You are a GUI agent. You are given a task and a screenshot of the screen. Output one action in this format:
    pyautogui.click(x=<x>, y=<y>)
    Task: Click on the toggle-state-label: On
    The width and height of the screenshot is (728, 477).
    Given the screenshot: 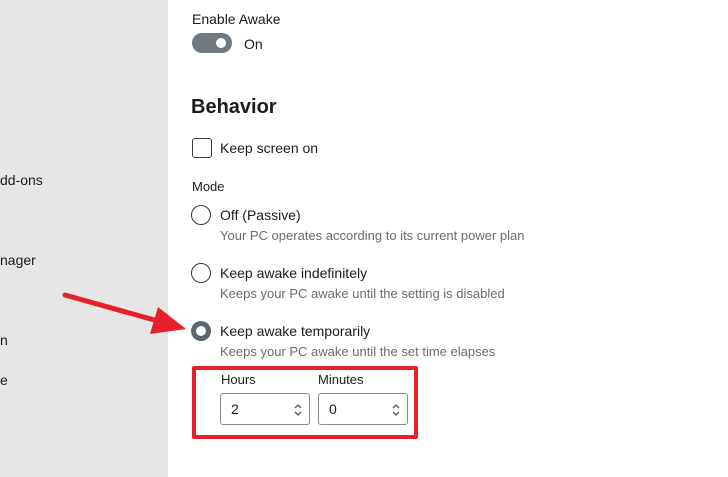 What is the action you would take?
    pyautogui.click(x=253, y=44)
    